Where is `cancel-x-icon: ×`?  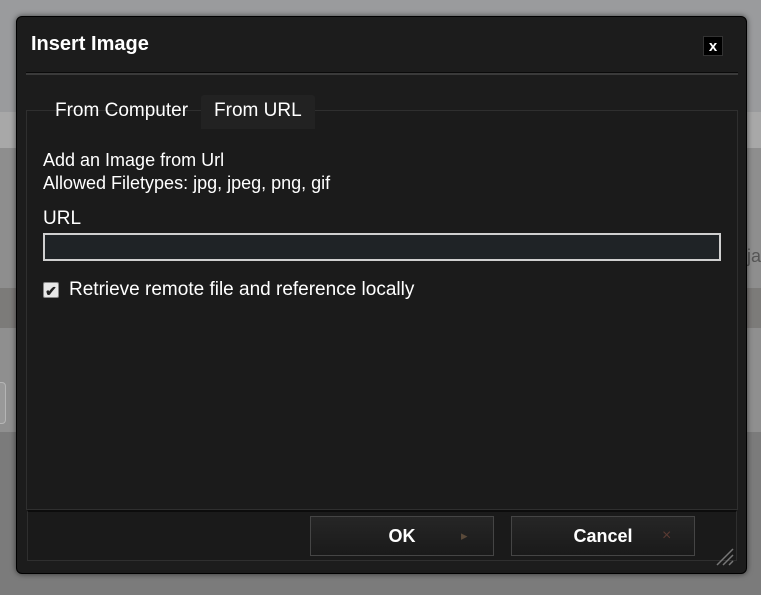
cancel-x-icon: × is located at coordinates (667, 535).